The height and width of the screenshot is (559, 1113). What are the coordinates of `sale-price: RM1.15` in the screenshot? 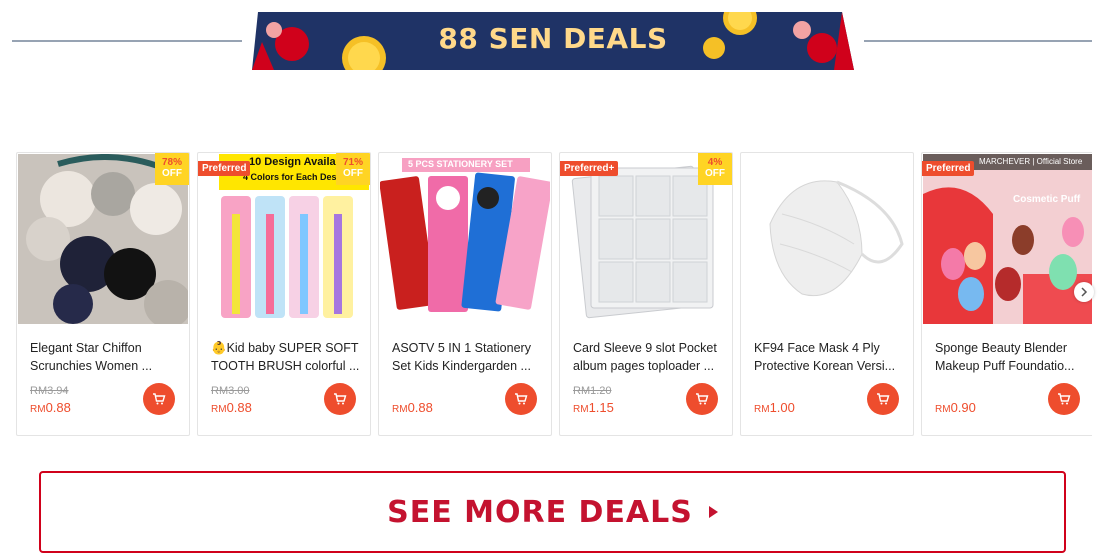 It's located at (593, 407).